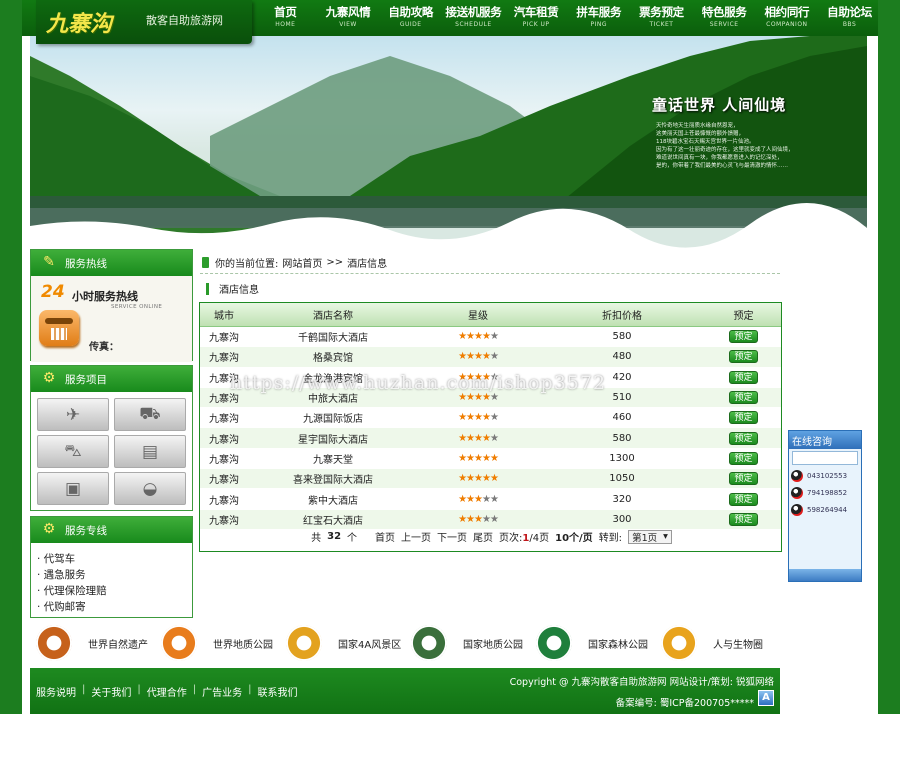 The width and height of the screenshot is (900, 768). What do you see at coordinates (536, 18) in the screenshot?
I see `nav-item-4: 汽车租赁 PICK UP` at bounding box center [536, 18].